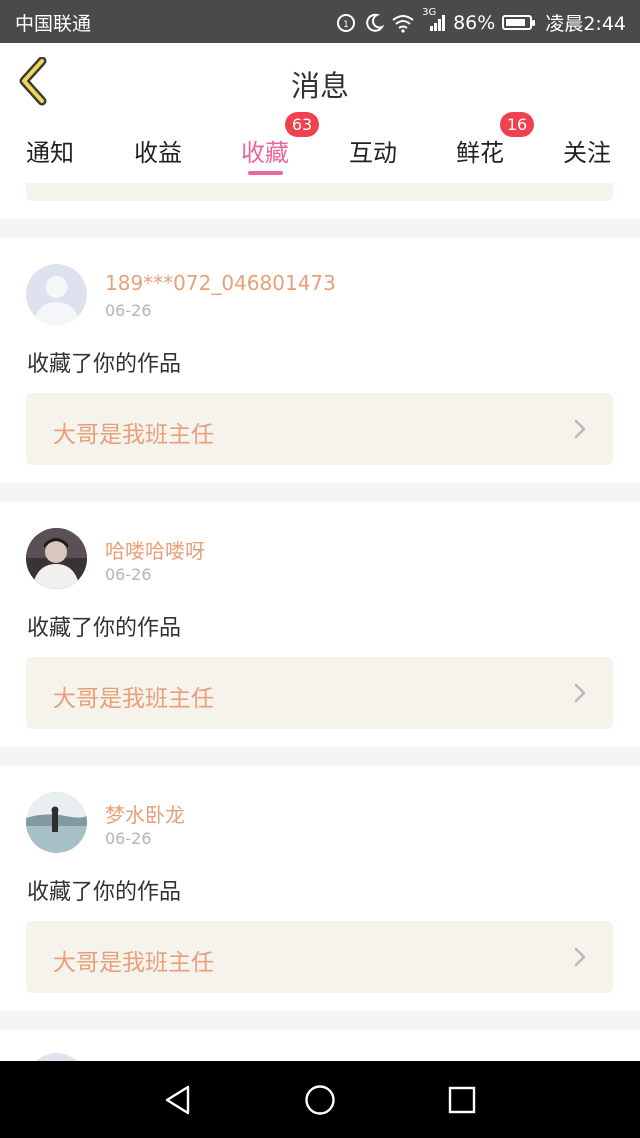 The height and width of the screenshot is (1138, 640). Describe the element at coordinates (220, 283) in the screenshot. I see `username: 189***072_046801473` at that location.